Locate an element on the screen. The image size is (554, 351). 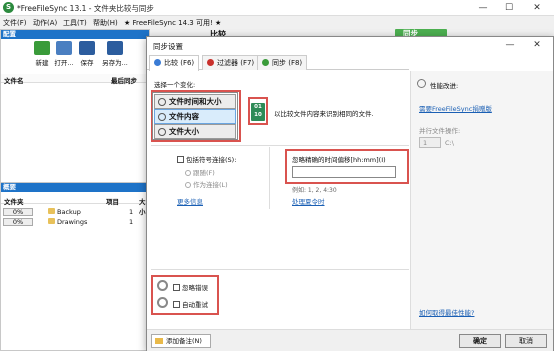
menu-tools: 工具(T) is located at coordinates (75, 23).